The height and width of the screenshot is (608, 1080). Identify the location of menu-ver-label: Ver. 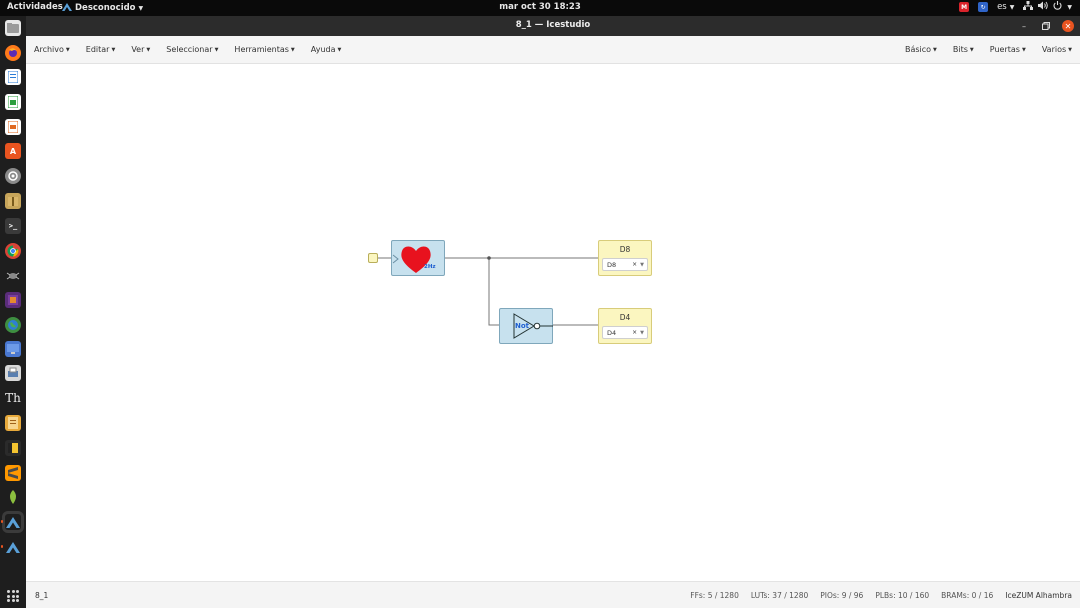
(138, 49).